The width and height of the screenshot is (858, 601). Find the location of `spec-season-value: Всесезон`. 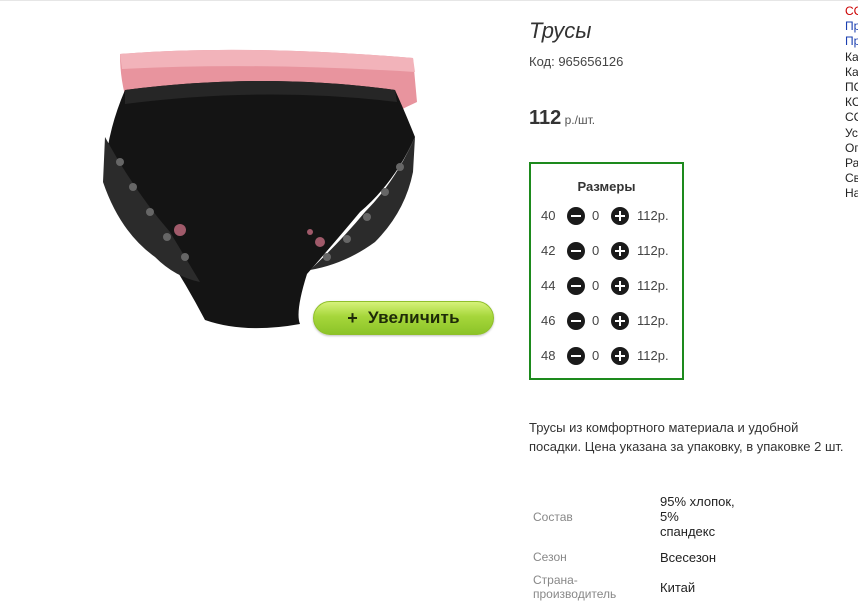

spec-season-value: Всесезон is located at coordinates (688, 557).